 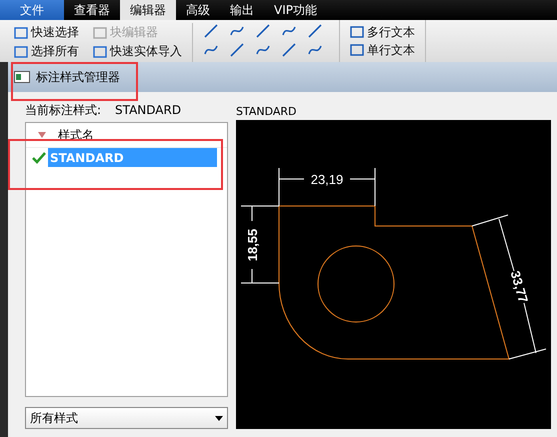 What do you see at coordinates (327, 187) in the screenshot?
I see `horizontal-dimension: 23,19` at bounding box center [327, 187].